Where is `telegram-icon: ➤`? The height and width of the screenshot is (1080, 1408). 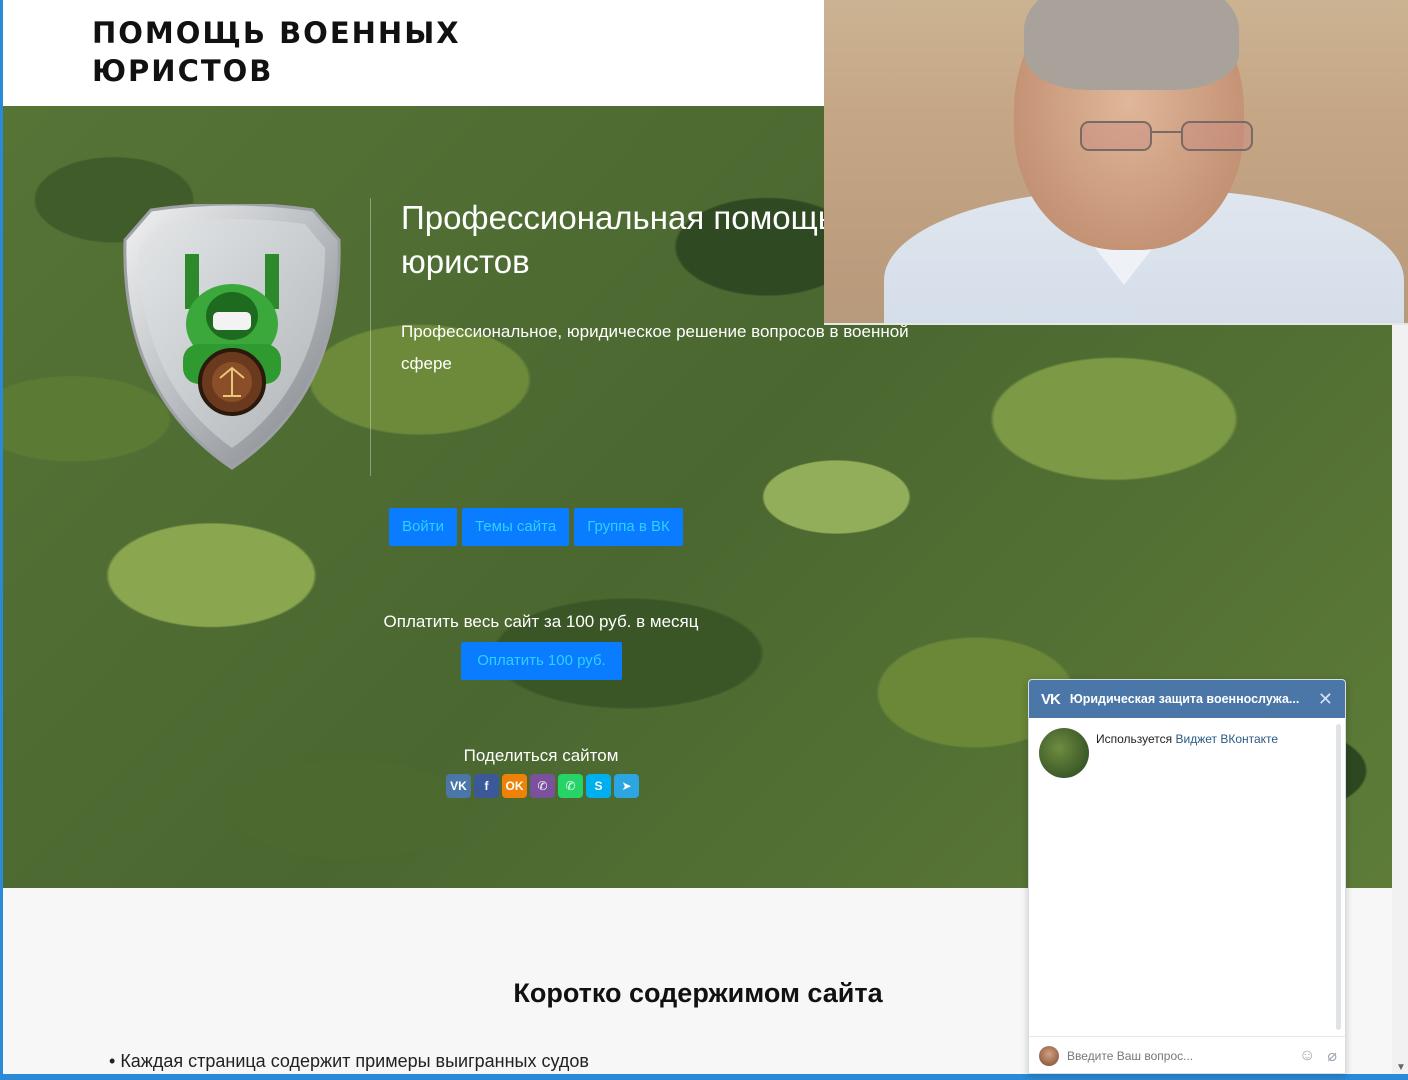 telegram-icon: ➤ is located at coordinates (626, 786).